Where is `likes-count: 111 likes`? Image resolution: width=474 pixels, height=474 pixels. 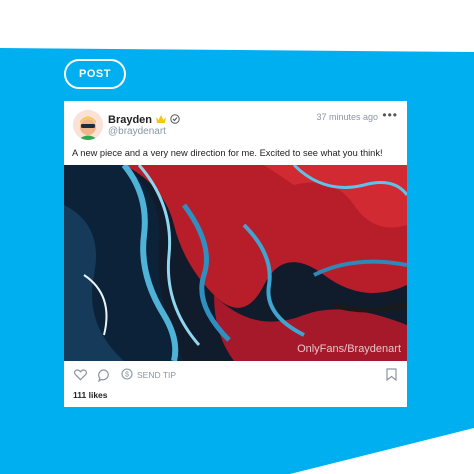
likes-count: 111 likes is located at coordinates (90, 395).